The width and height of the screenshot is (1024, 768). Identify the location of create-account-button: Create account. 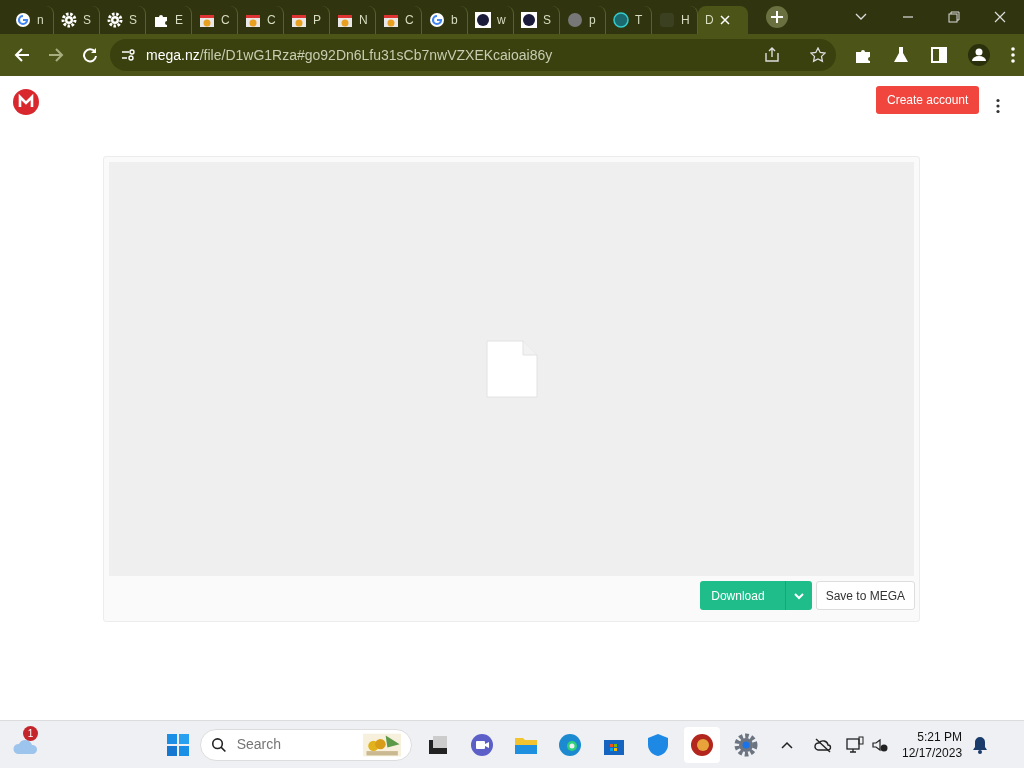
(928, 100).